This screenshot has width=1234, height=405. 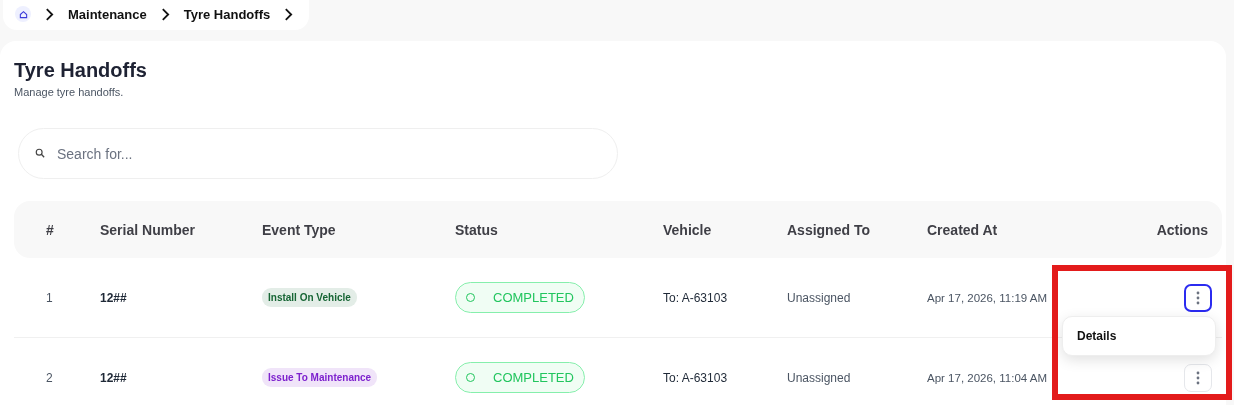 I want to click on created-at-cell-text: Apr 17, 2026, 11:04 AM, so click(x=987, y=377).